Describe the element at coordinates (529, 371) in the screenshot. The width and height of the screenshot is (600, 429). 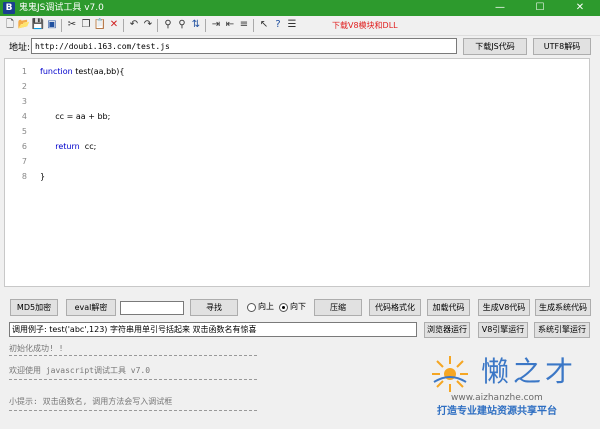
I see `watermark-brand: 懒之才` at that location.